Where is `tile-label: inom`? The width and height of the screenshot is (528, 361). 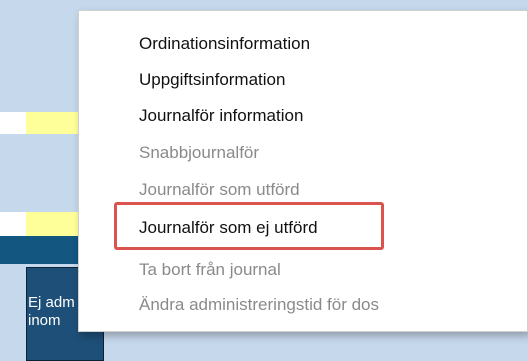
tile-label: inom is located at coordinates (44, 320).